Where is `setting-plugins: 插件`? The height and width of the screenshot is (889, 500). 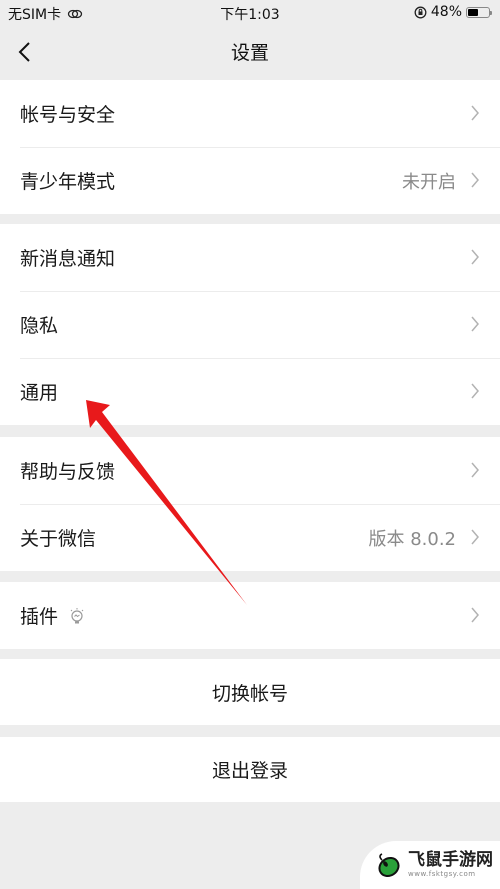
setting-plugins: 插件 is located at coordinates (250, 615).